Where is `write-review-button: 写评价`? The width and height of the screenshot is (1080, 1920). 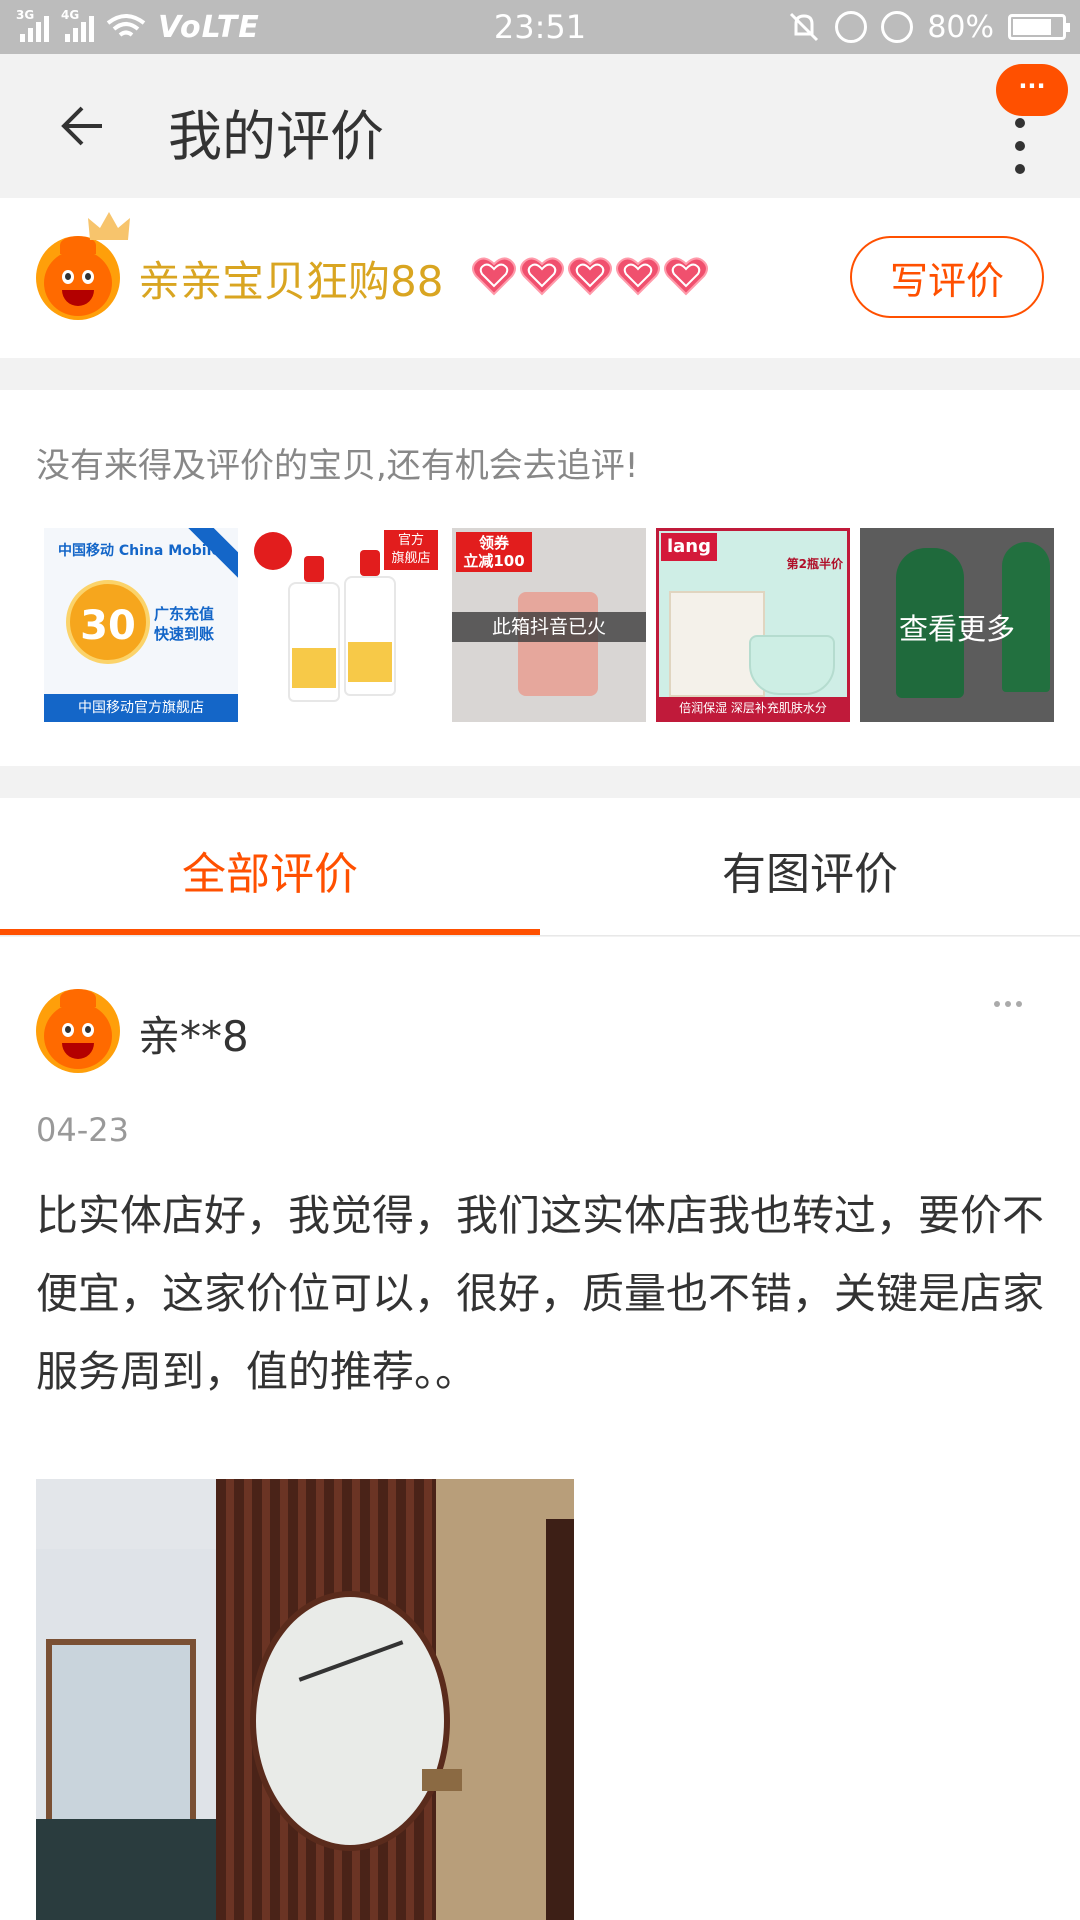 write-review-button: 写评价 is located at coordinates (947, 277).